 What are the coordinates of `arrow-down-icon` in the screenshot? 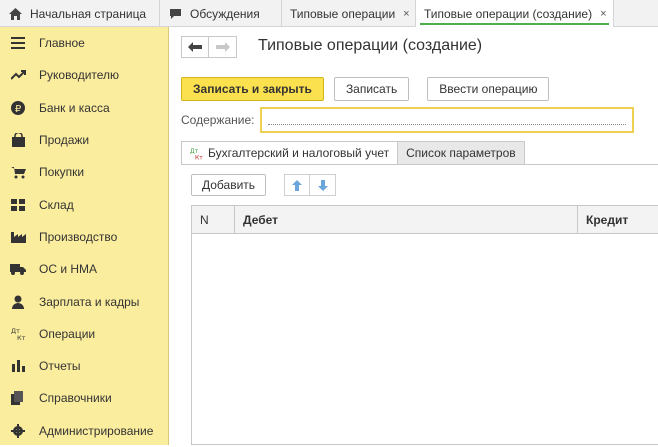 It's located at (322, 185).